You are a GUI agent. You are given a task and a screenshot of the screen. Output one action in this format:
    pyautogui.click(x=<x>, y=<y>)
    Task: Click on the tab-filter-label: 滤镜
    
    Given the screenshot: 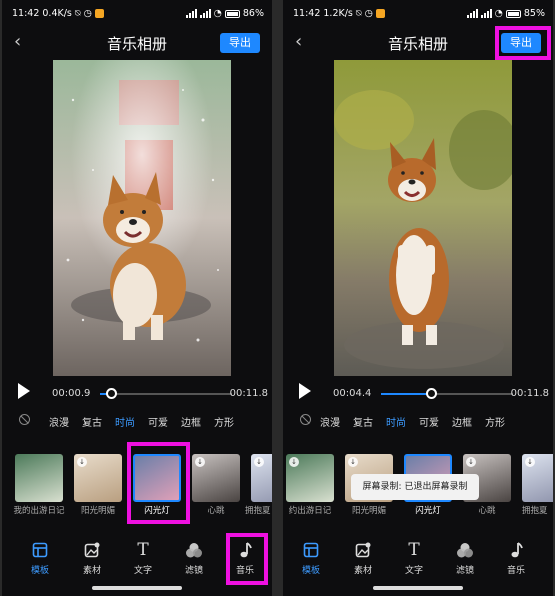 What is the action you would take?
    pyautogui.click(x=193, y=571)
    